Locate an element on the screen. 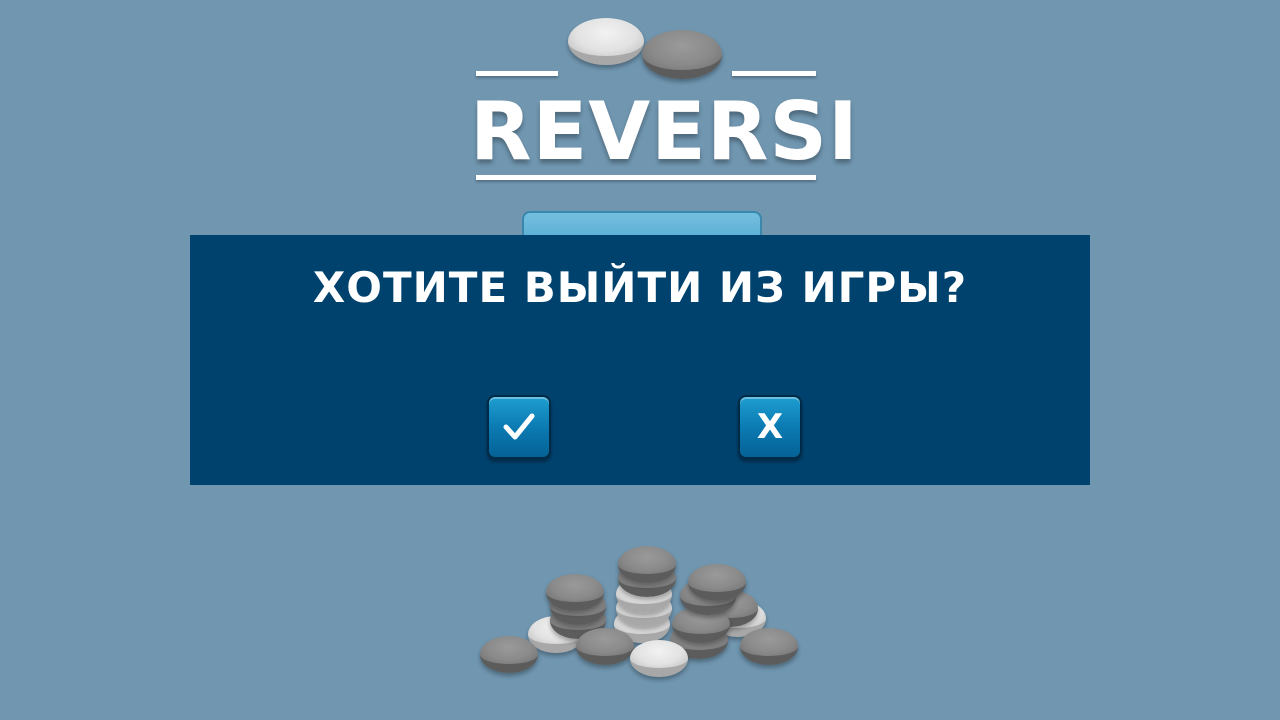  logo-gray-coin is located at coordinates (682, 54).